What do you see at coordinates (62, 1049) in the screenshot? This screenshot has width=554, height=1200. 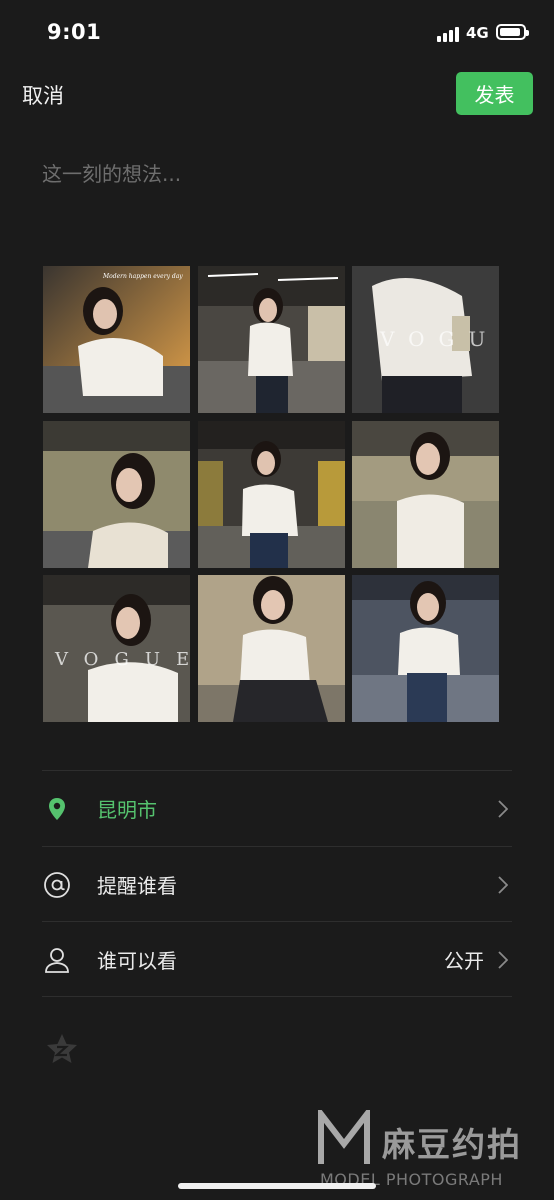 I see `star-icon` at bounding box center [62, 1049].